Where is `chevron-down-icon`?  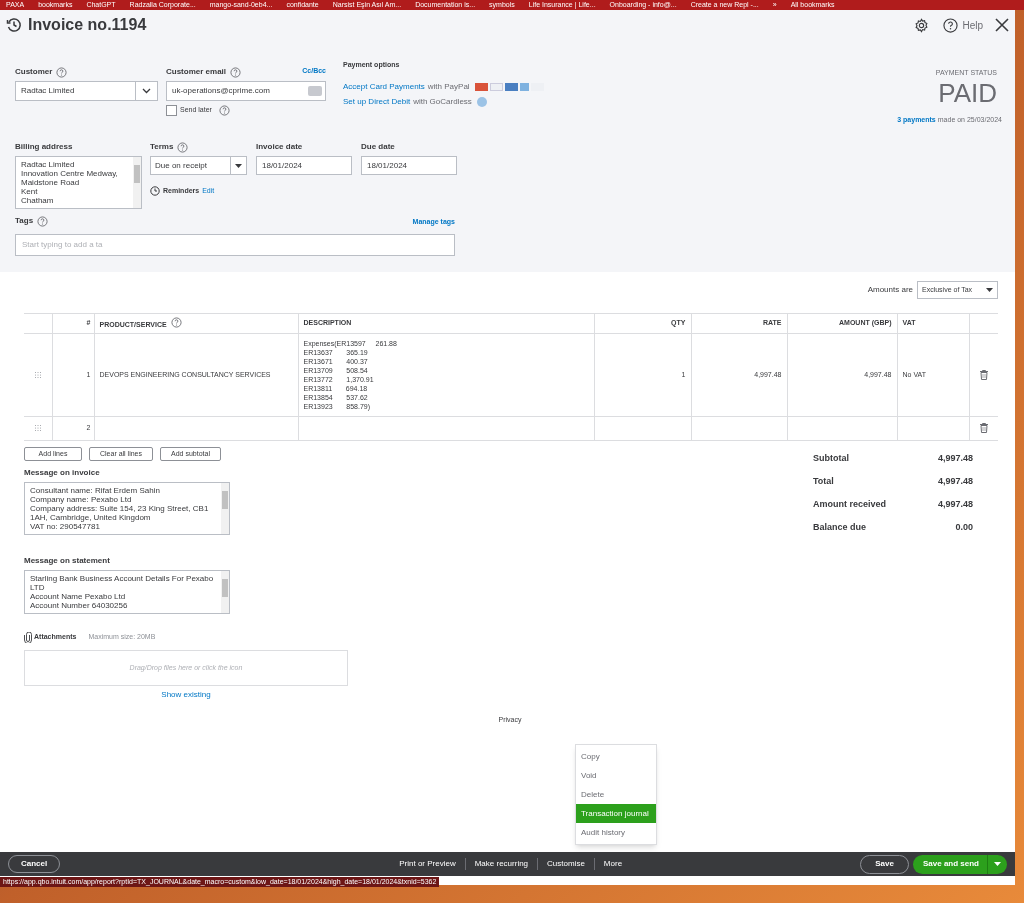
chevron-down-icon is located at coordinates (146, 91).